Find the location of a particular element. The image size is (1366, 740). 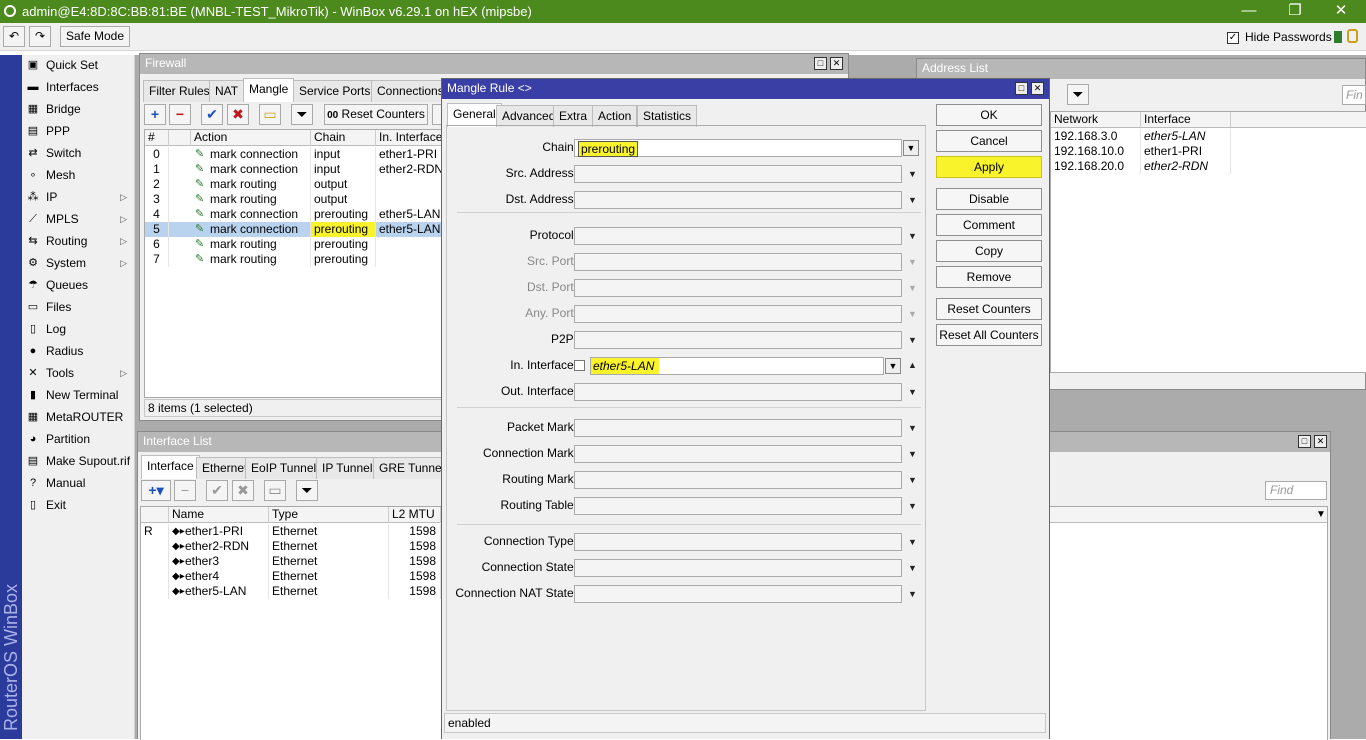

table-row: 0 ✎ mark connection input ether1-PRI is located at coordinates (294, 154).